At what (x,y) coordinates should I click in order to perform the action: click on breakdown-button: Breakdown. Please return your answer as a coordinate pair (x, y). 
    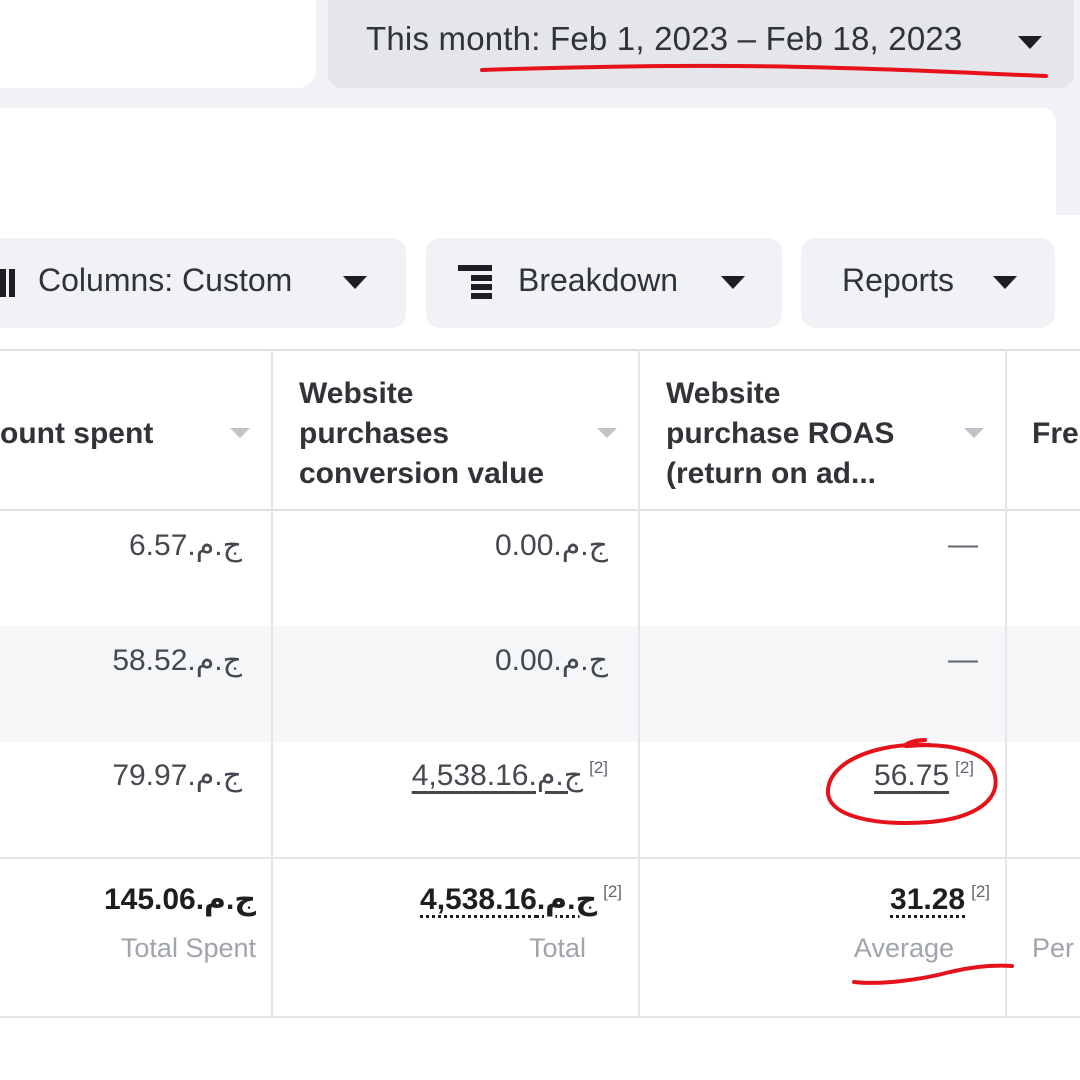
    Looking at the image, I should click on (604, 283).